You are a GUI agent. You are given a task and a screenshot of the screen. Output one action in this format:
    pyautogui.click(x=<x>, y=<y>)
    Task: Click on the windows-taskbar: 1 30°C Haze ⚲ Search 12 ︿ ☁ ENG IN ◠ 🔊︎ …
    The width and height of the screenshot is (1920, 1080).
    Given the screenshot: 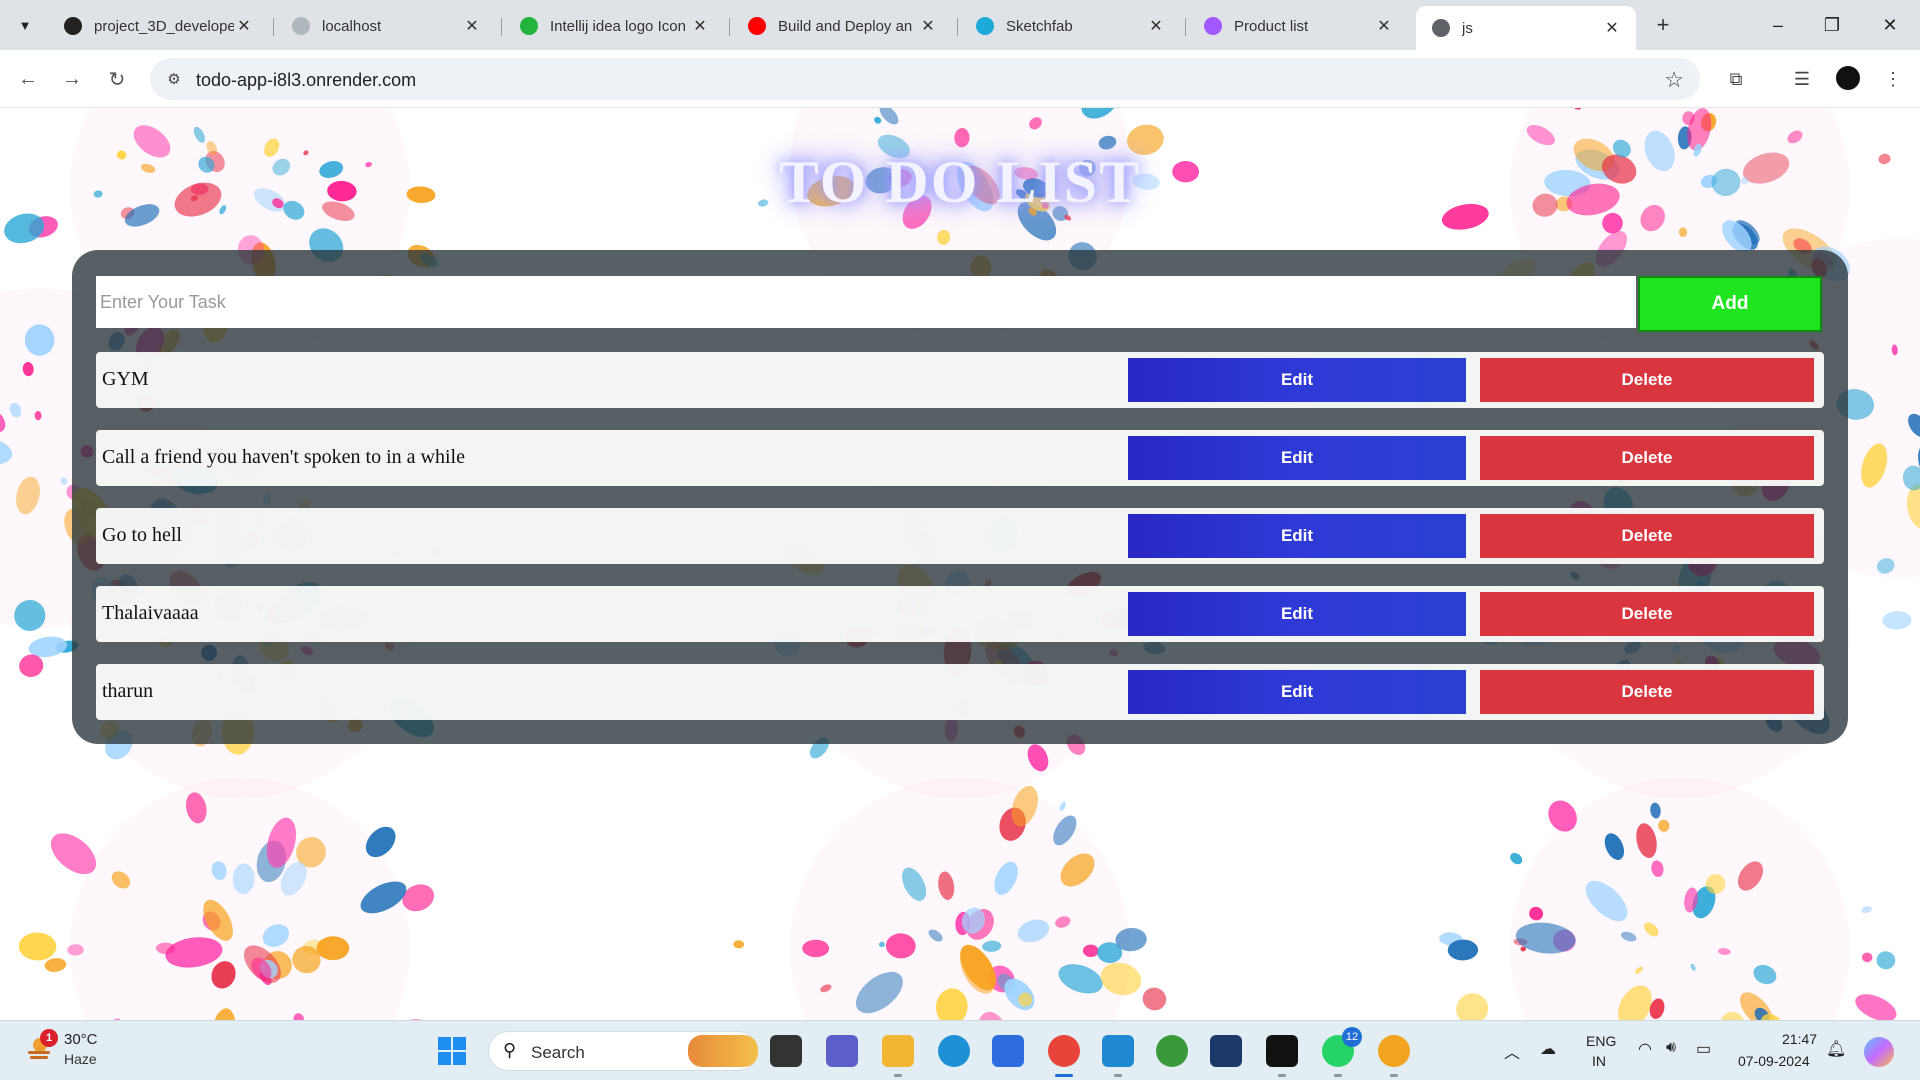 What is the action you would take?
    pyautogui.click(x=960, y=1050)
    